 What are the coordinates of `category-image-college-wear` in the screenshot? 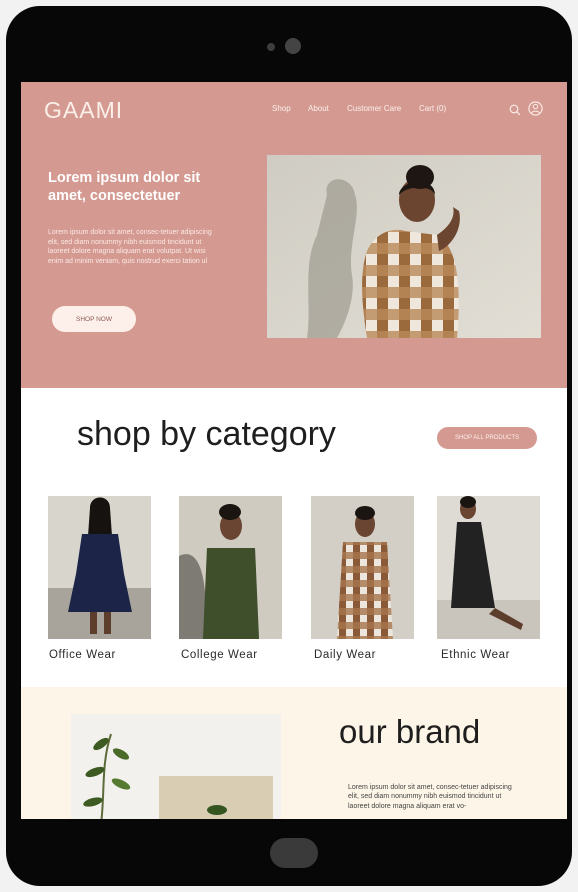 It's located at (230, 567).